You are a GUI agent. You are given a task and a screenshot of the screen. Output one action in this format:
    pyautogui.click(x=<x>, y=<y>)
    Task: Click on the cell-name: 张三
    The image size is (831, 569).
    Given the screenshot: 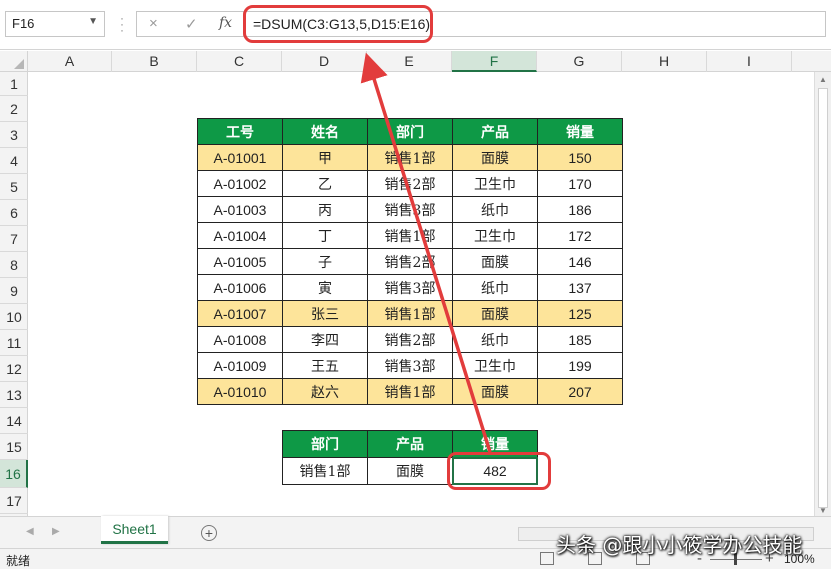 What is the action you would take?
    pyautogui.click(x=325, y=313)
    